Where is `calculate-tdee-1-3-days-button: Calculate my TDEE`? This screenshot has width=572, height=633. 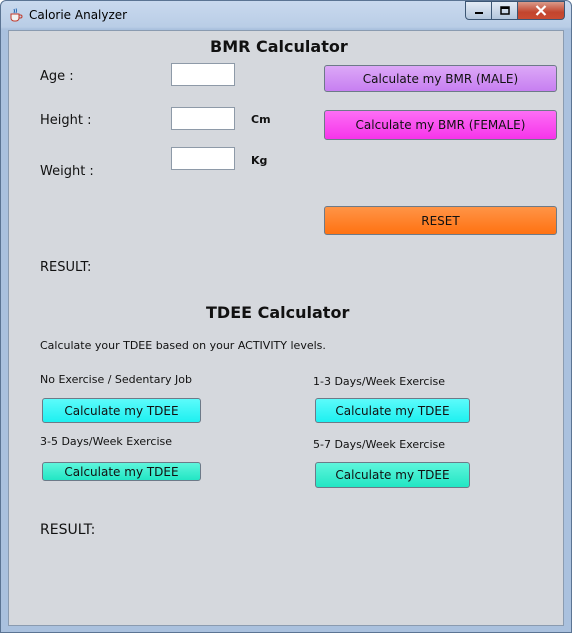
calculate-tdee-1-3-days-button: Calculate my TDEE is located at coordinates (392, 410).